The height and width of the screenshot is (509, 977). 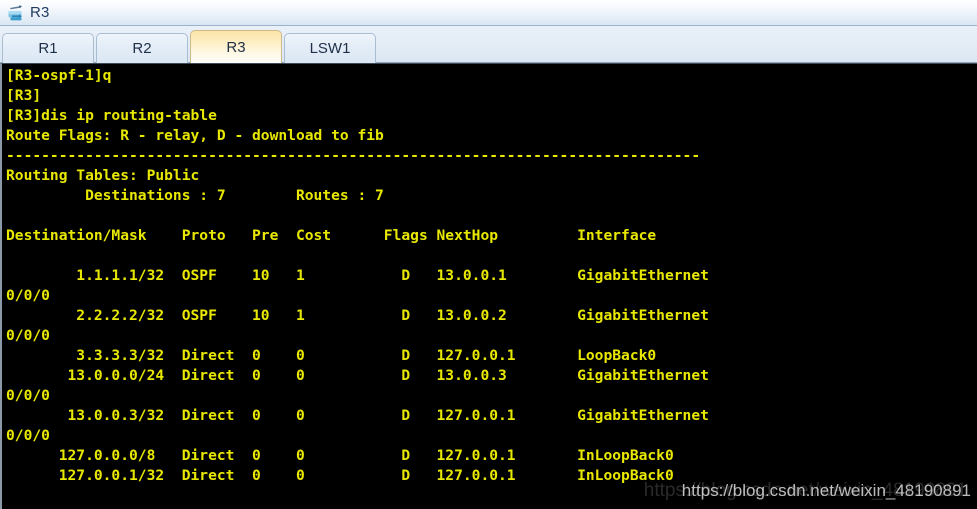 I want to click on device-tabstrip: R1 R2 R3 LSW1, so click(x=488, y=44).